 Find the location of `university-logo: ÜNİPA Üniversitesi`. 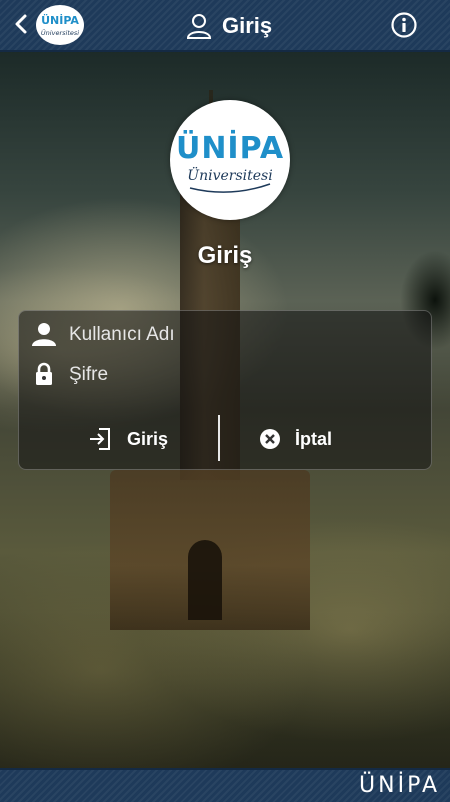

university-logo: ÜNİPA Üniversitesi is located at coordinates (230, 160).